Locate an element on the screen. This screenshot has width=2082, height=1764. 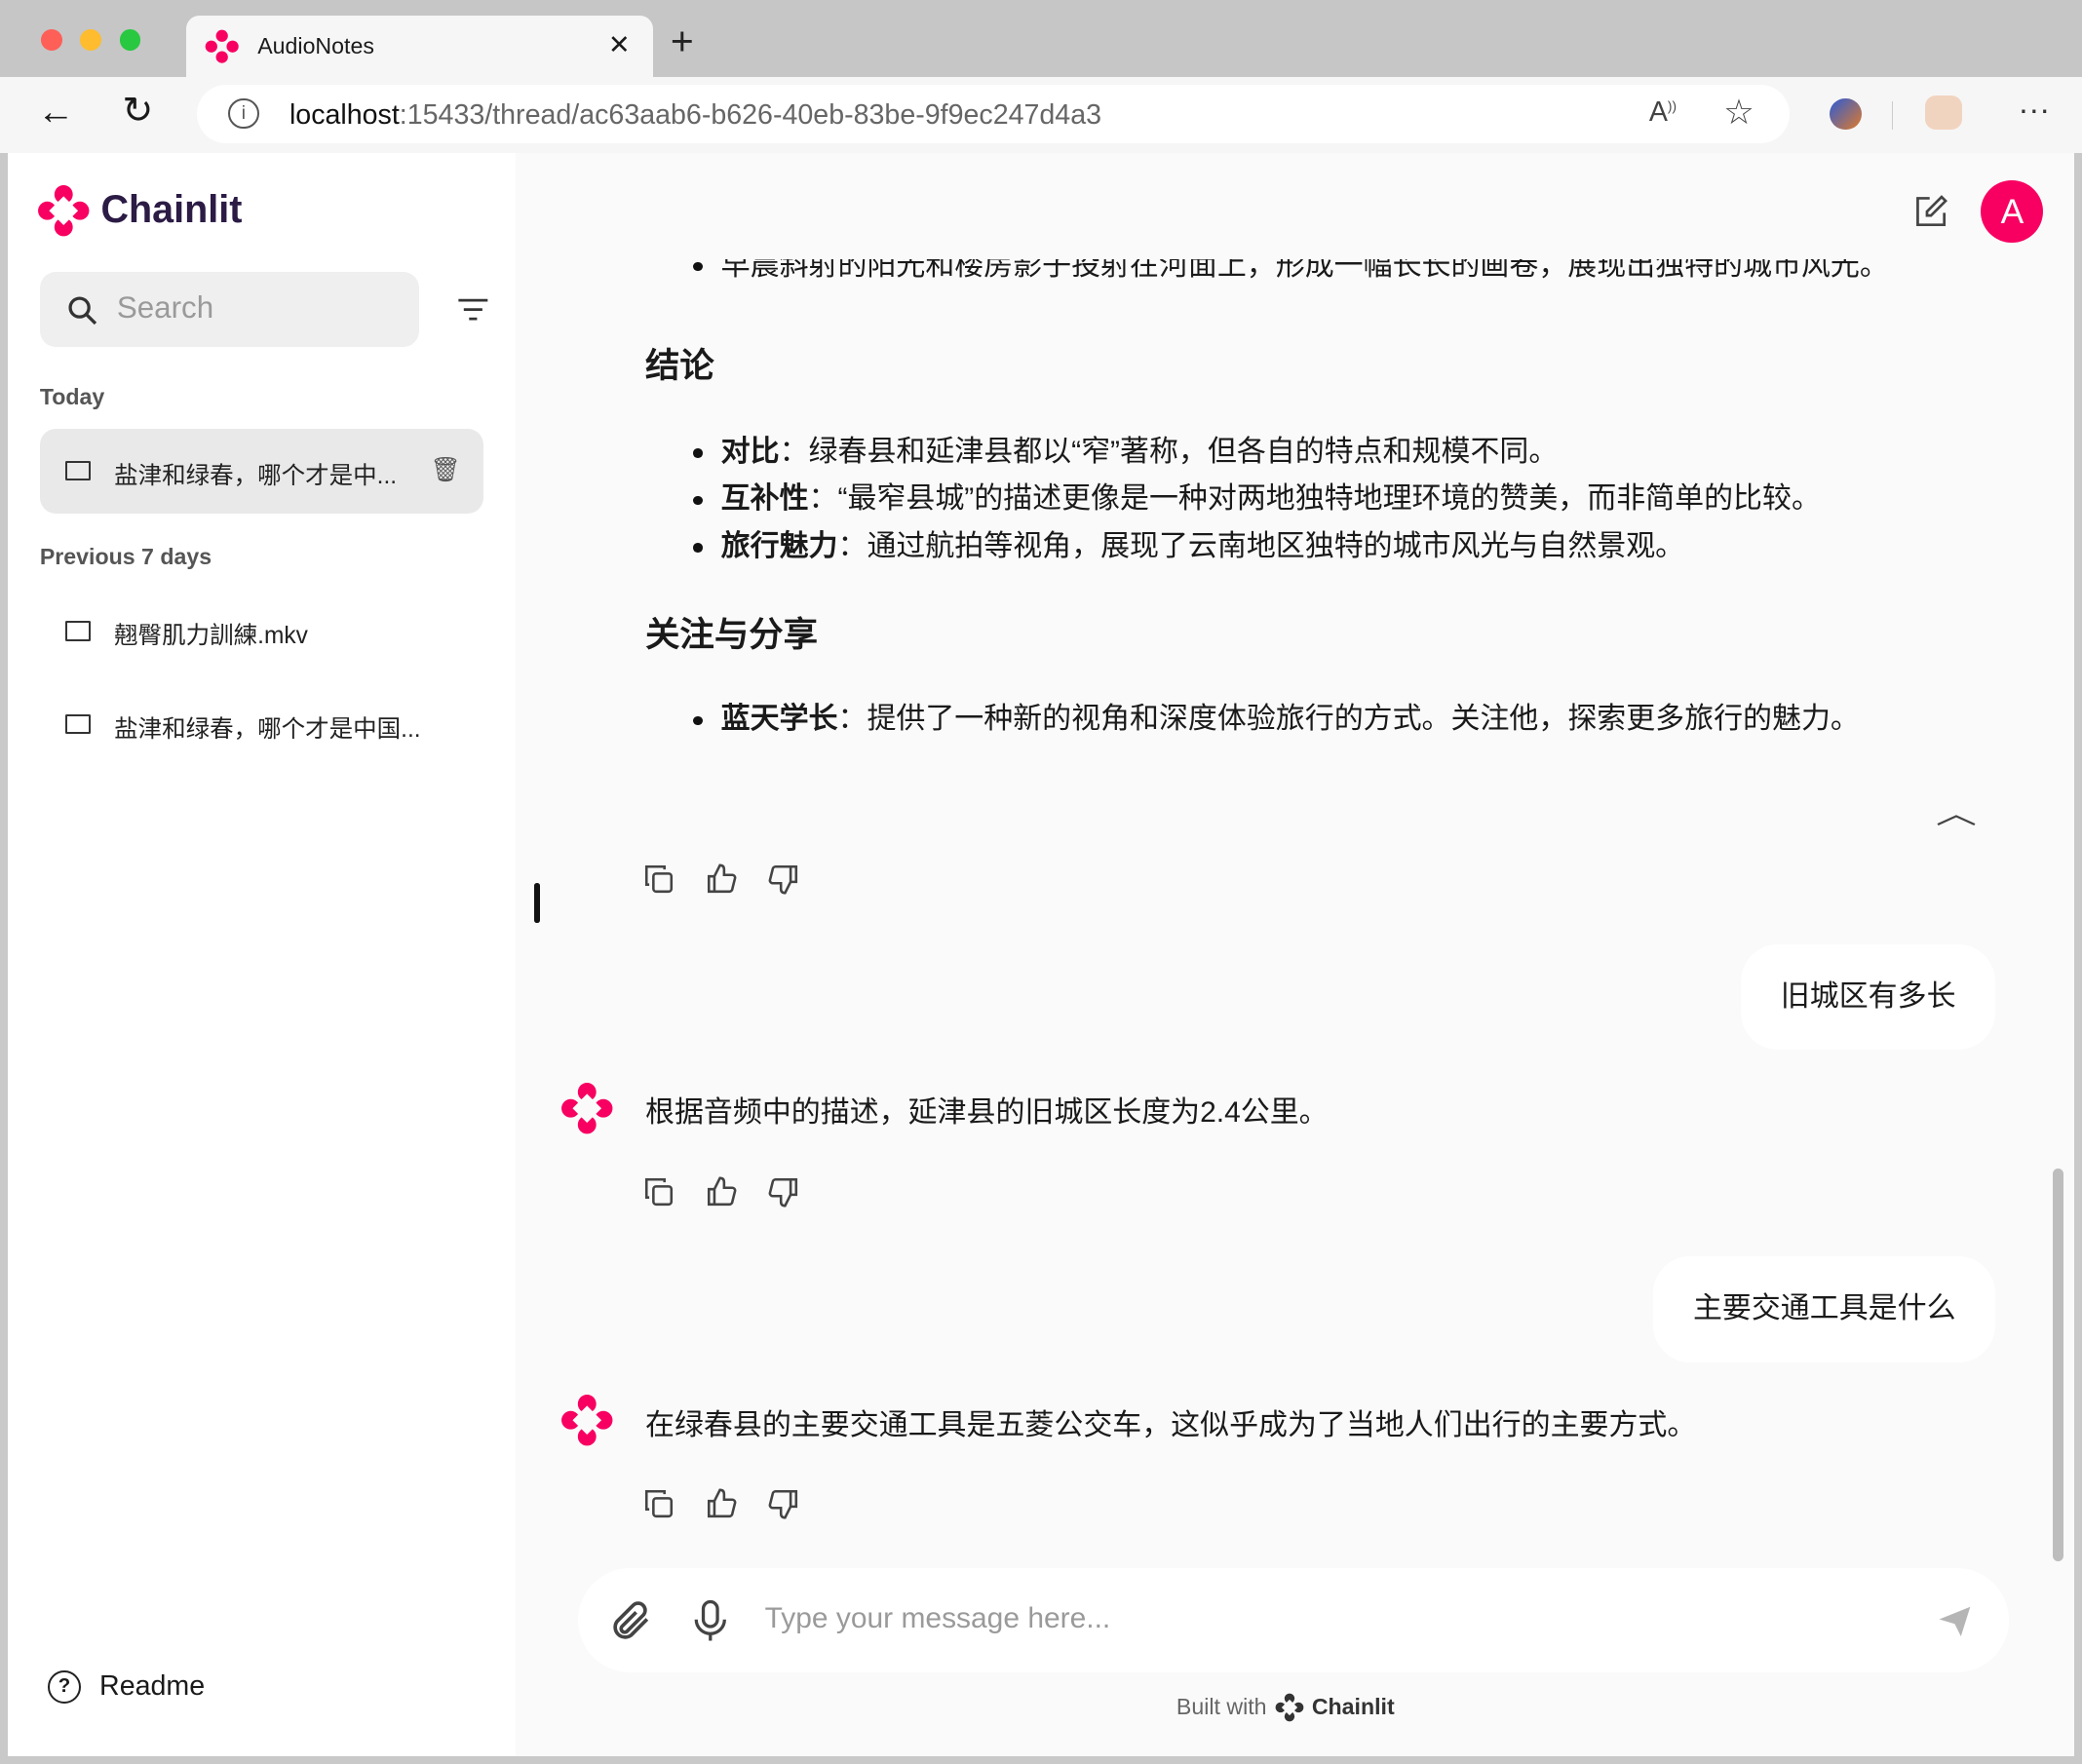
partial-bullet: 早晨斜射的阳光和楼房影子投射在河面上，形成一幅长长的画卷，展现出独特的城市风光。 is located at coordinates (1309, 273).